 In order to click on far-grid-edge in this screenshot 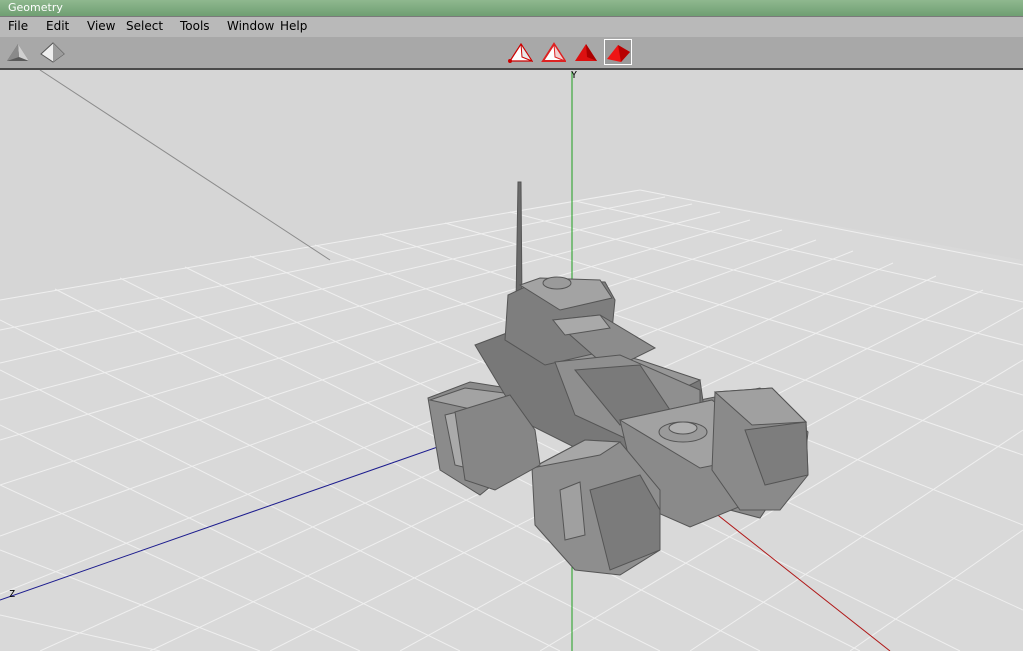, I will do `click(185, 165)`.